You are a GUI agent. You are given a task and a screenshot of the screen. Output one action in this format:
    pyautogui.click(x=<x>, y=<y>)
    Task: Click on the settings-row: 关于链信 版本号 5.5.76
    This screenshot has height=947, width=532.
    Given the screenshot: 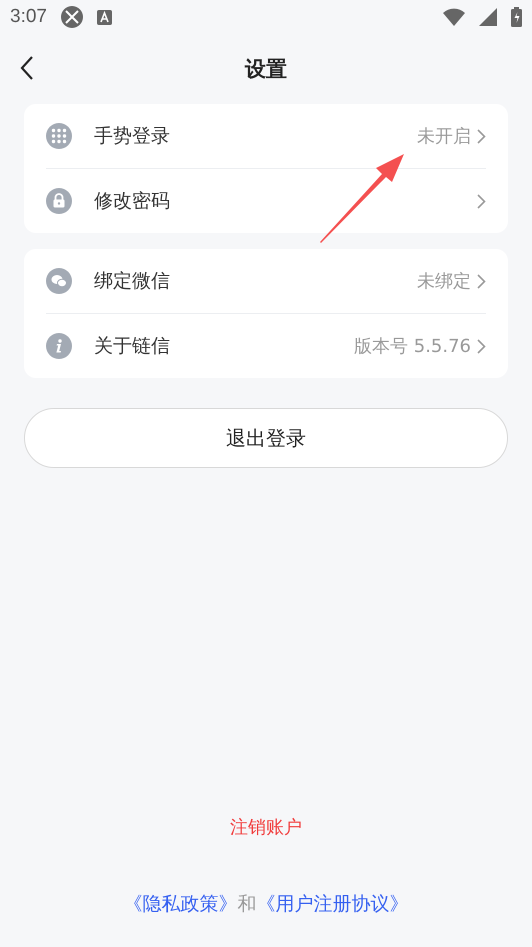 What is the action you would take?
    pyautogui.click(x=266, y=346)
    